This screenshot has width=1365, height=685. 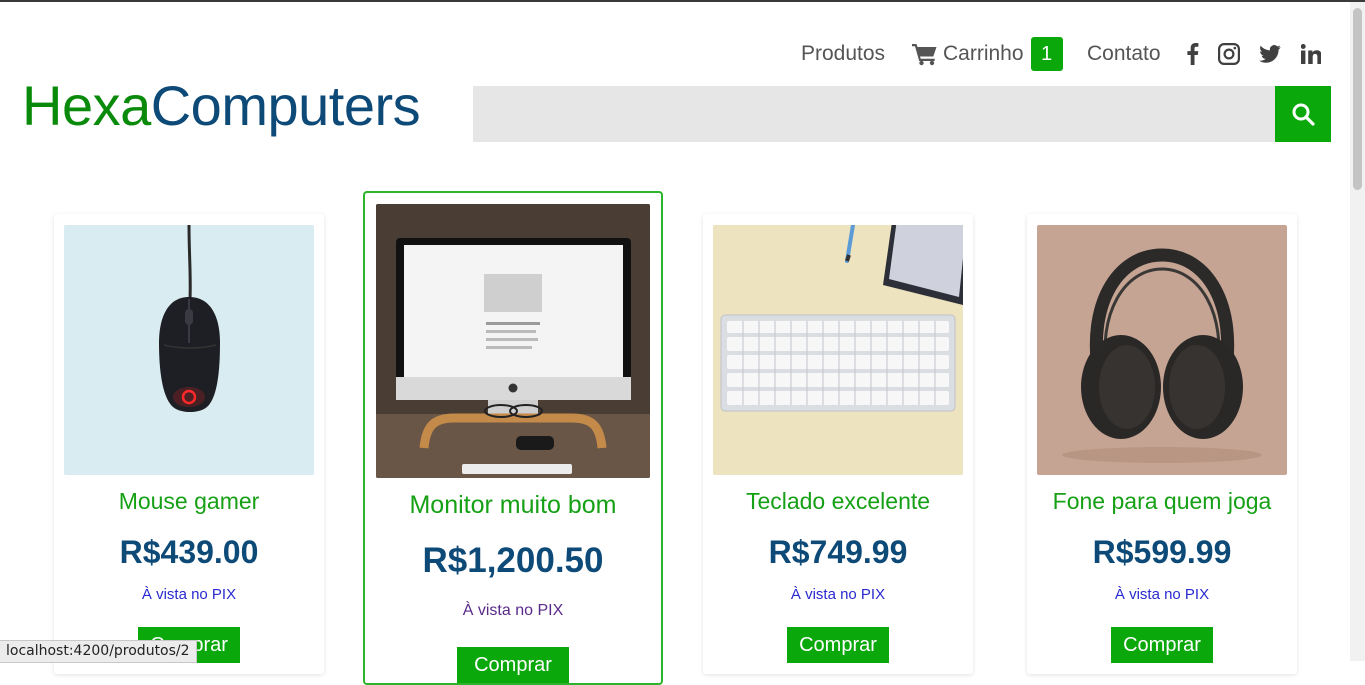 What do you see at coordinates (1357, 331) in the screenshot?
I see `page-scrollbar` at bounding box center [1357, 331].